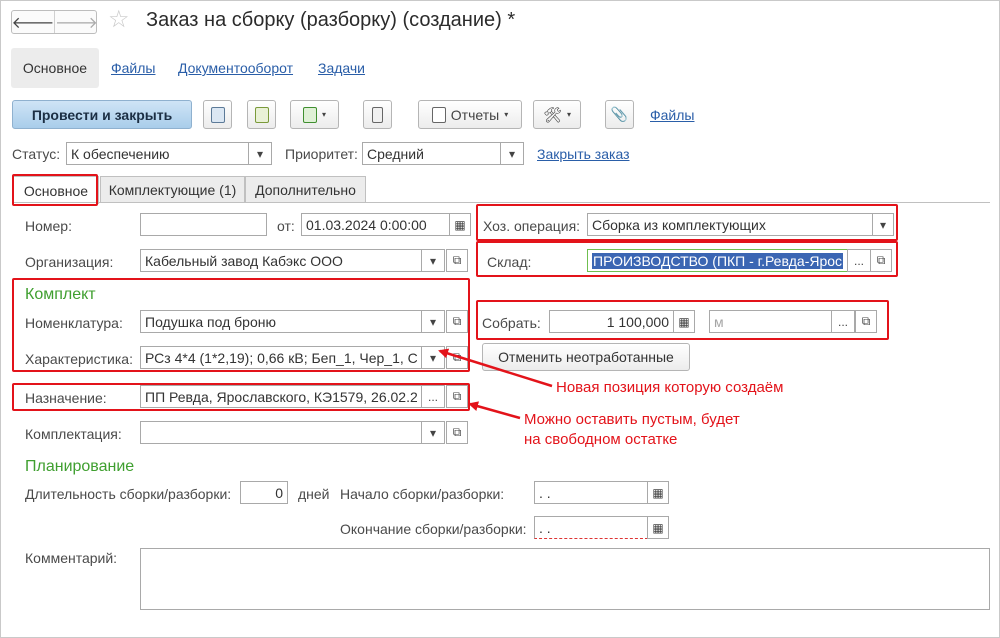 This screenshot has height=638, width=1000. What do you see at coordinates (495, 368) in the screenshot?
I see `arrow-to-characteristic` at bounding box center [495, 368].